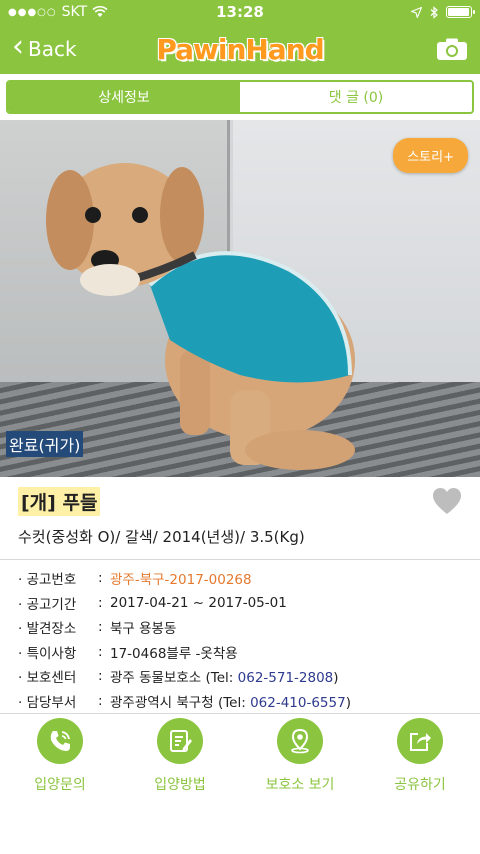  I want to click on animal-subtitle: 수컷(중성화 O)/ 갈색/ 2014(년생)/ 3.5(Kg), so click(161, 537).